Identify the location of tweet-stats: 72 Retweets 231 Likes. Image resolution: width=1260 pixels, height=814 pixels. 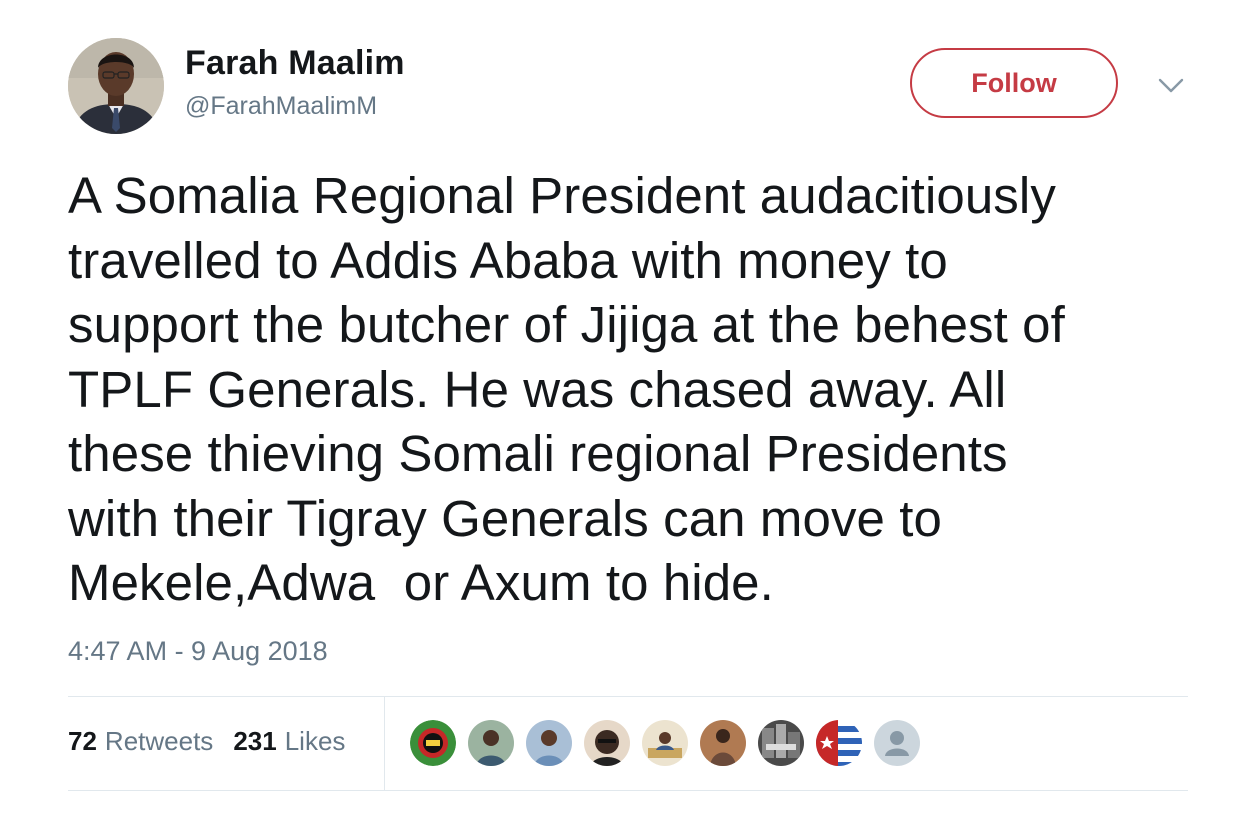
(206, 741).